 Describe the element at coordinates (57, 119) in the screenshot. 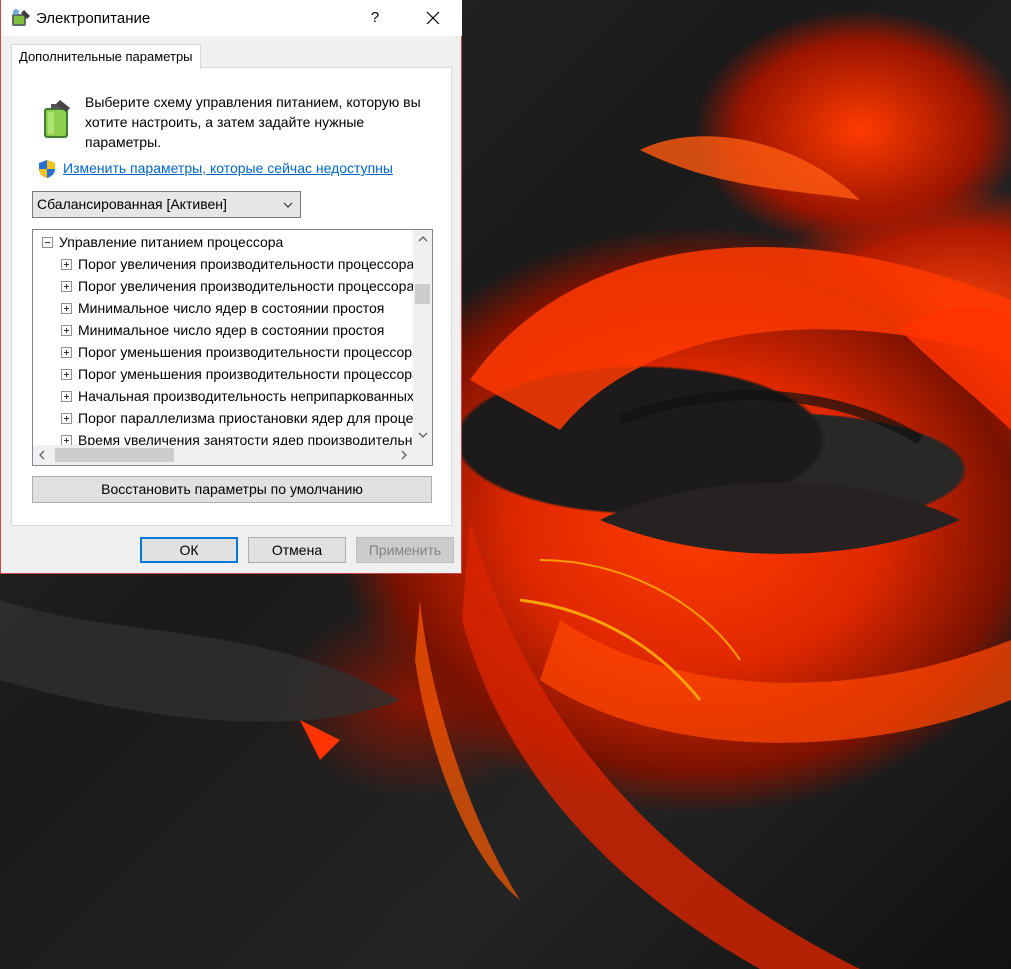

I see `battery-icon` at that location.